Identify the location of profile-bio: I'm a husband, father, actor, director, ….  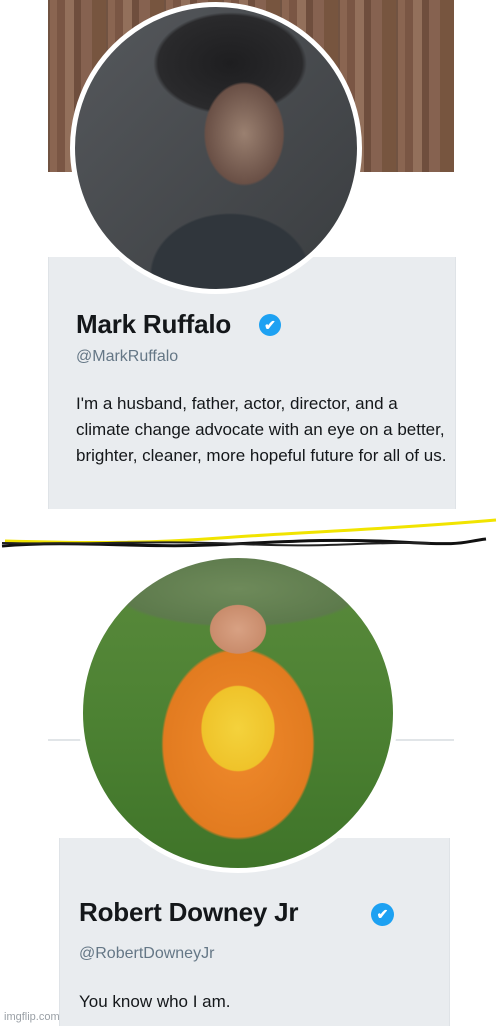
(261, 429).